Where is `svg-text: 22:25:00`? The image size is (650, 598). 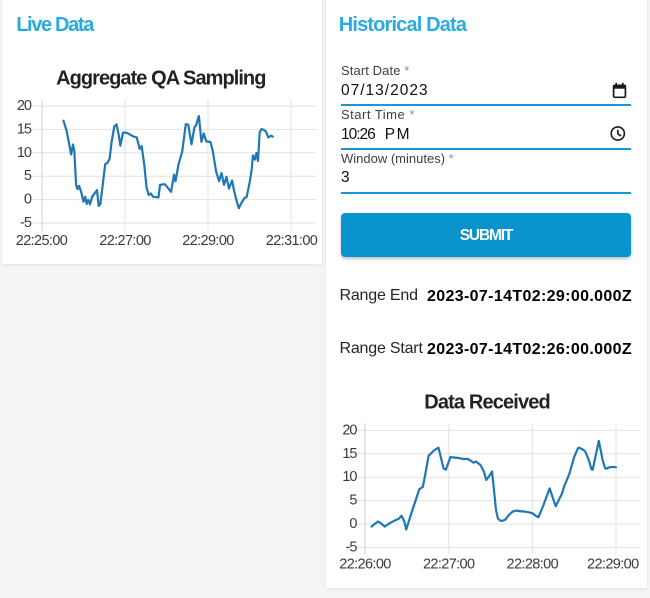
svg-text: 22:25:00 is located at coordinates (42, 241).